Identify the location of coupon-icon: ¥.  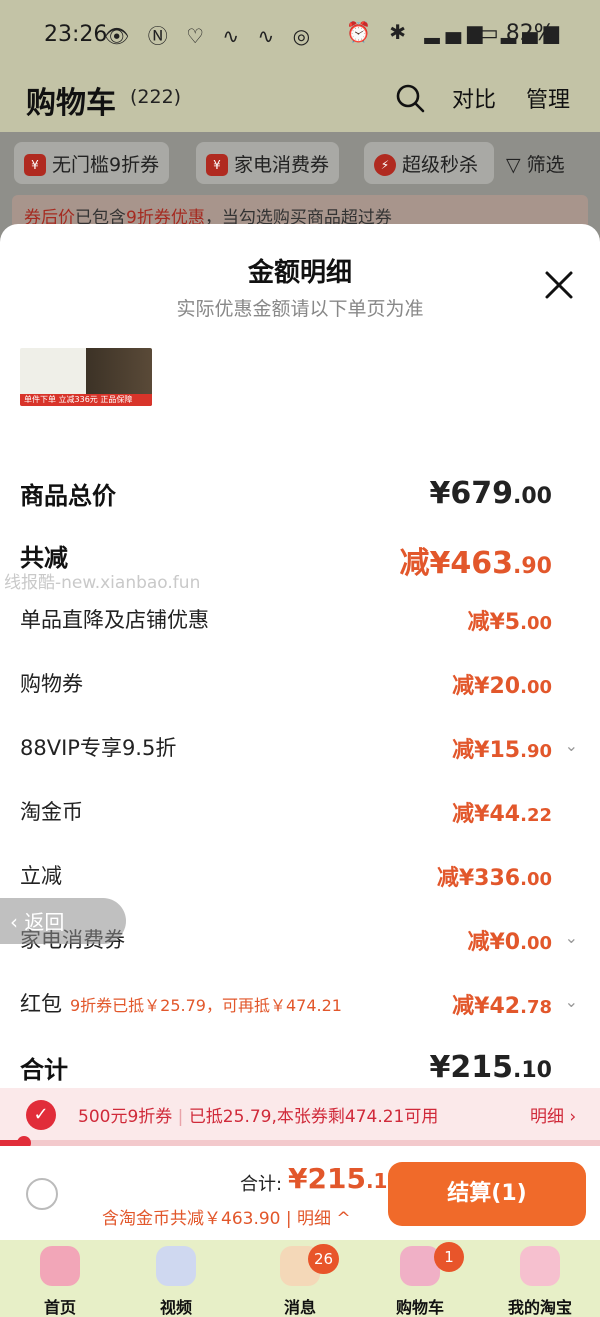
(217, 165).